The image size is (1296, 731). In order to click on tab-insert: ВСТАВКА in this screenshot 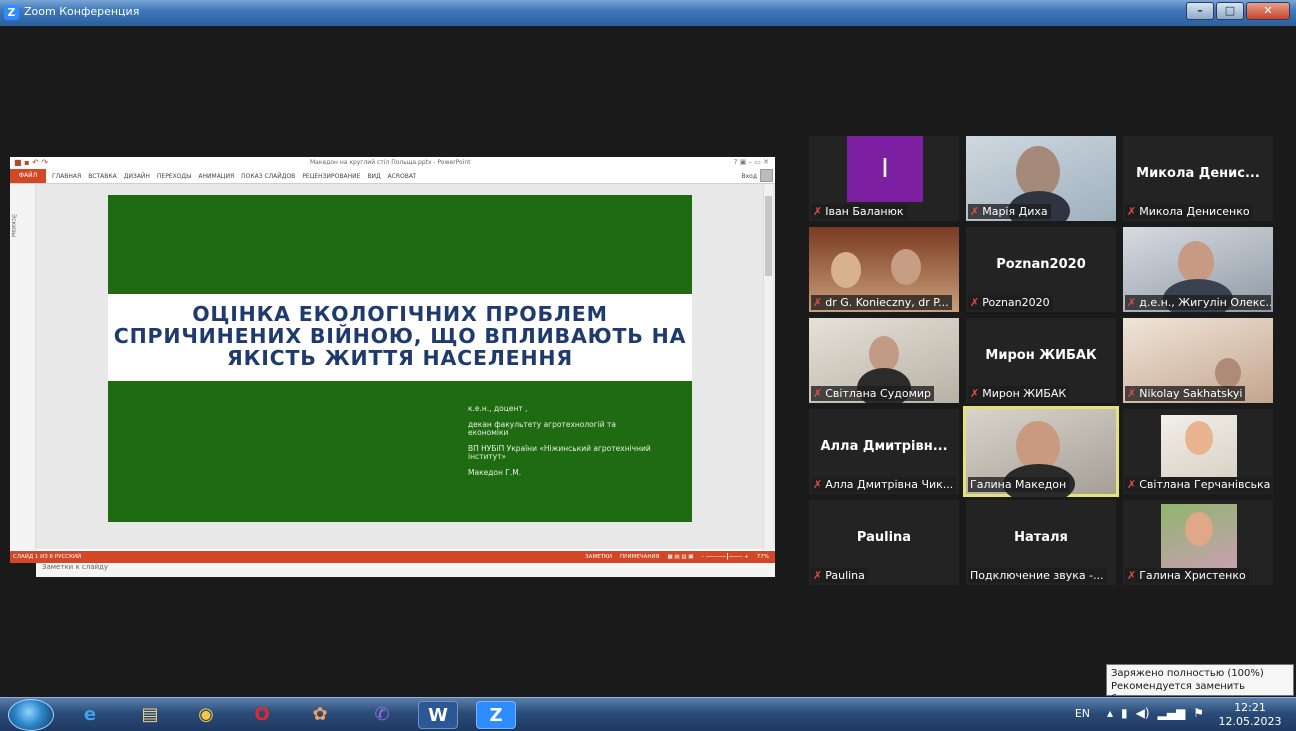, I will do `click(102, 176)`.